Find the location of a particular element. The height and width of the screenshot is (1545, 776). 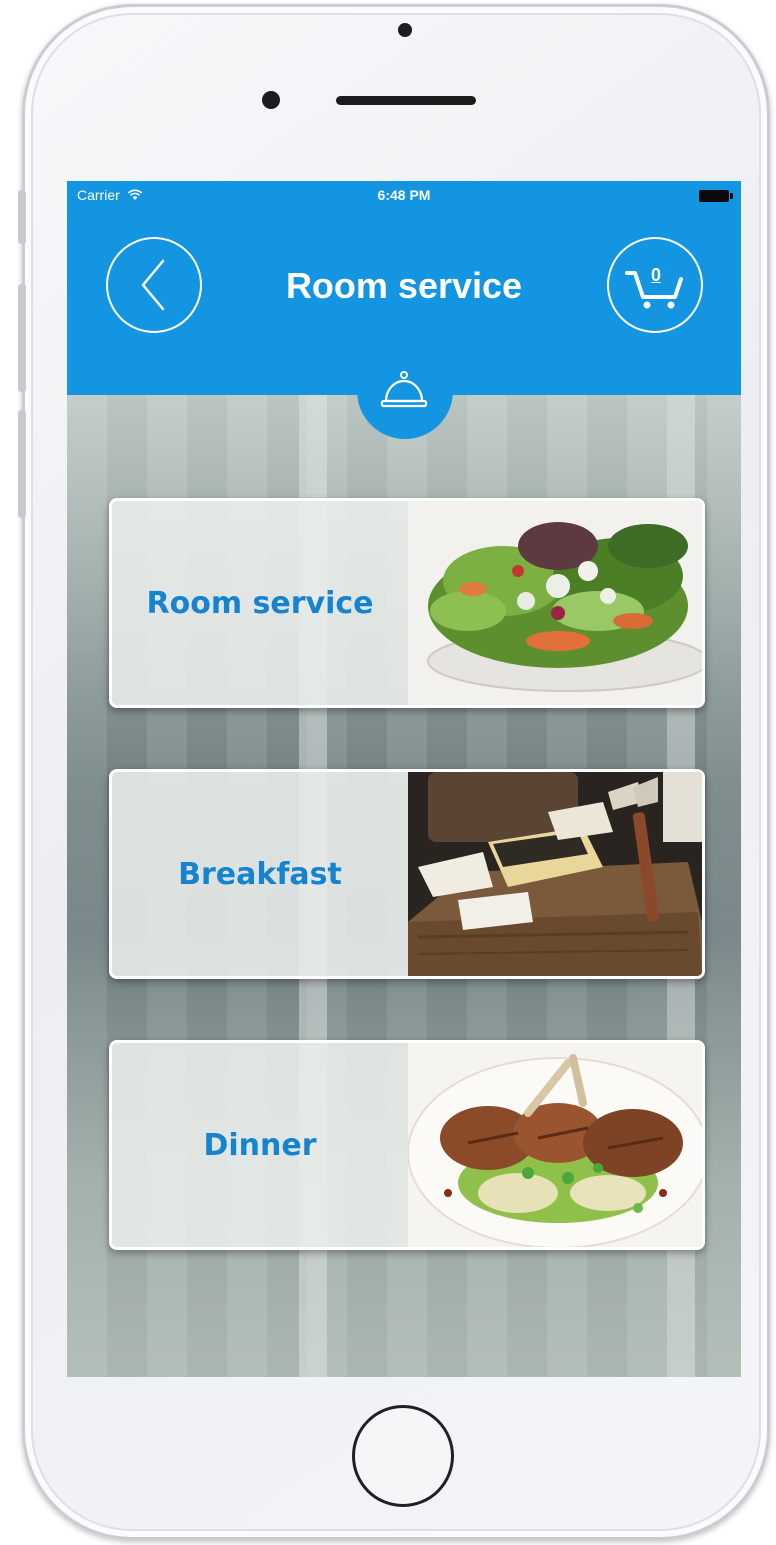

service-bell-icon is located at coordinates (404, 389).